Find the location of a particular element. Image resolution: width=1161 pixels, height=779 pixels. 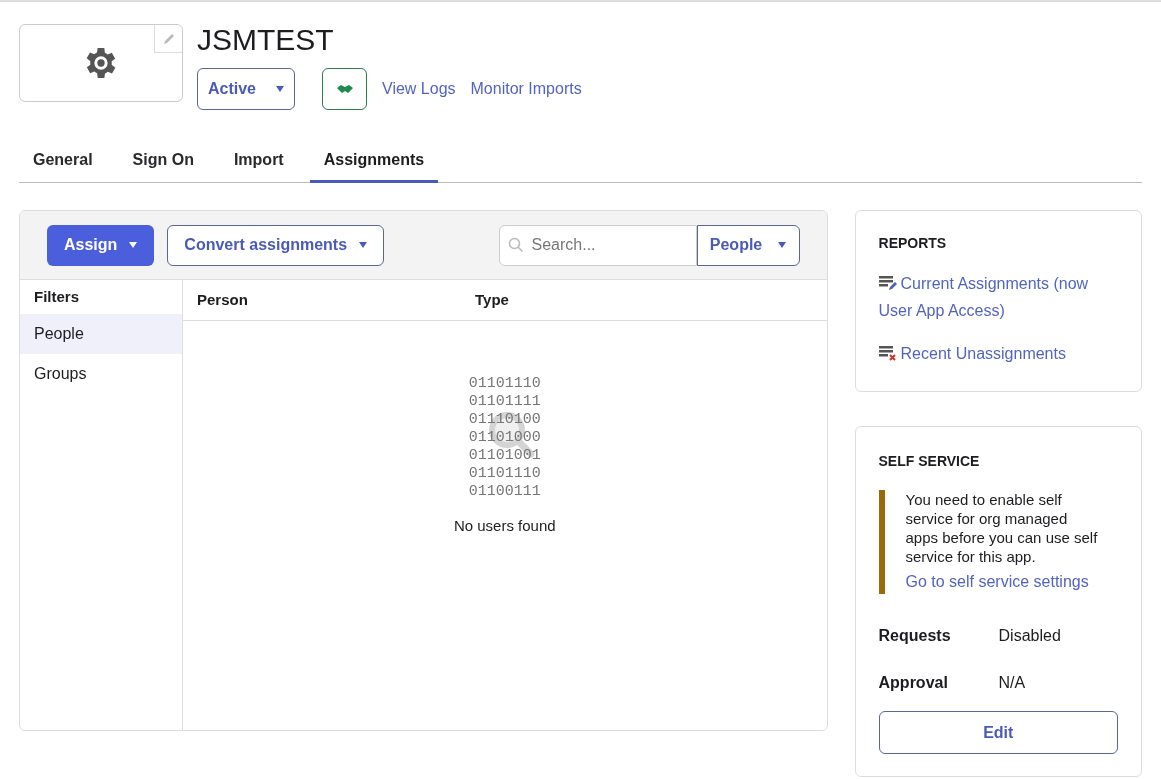

binary-line: 01101111 is located at coordinates (504, 402).